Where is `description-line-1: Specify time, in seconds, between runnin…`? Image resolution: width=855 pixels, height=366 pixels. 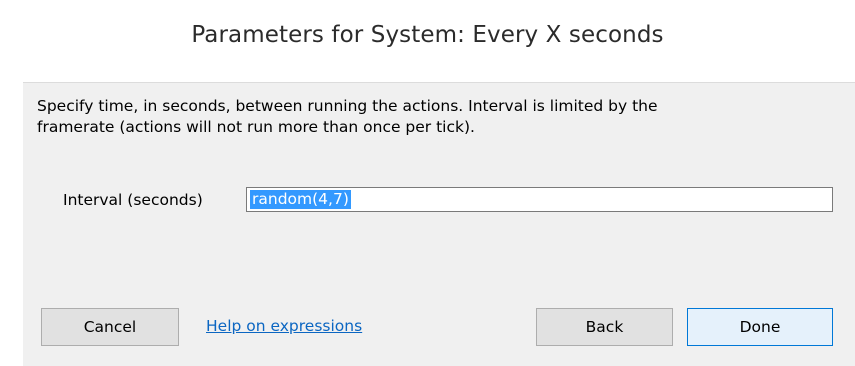 description-line-1: Specify time, in seconds, between runnin… is located at coordinates (347, 106).